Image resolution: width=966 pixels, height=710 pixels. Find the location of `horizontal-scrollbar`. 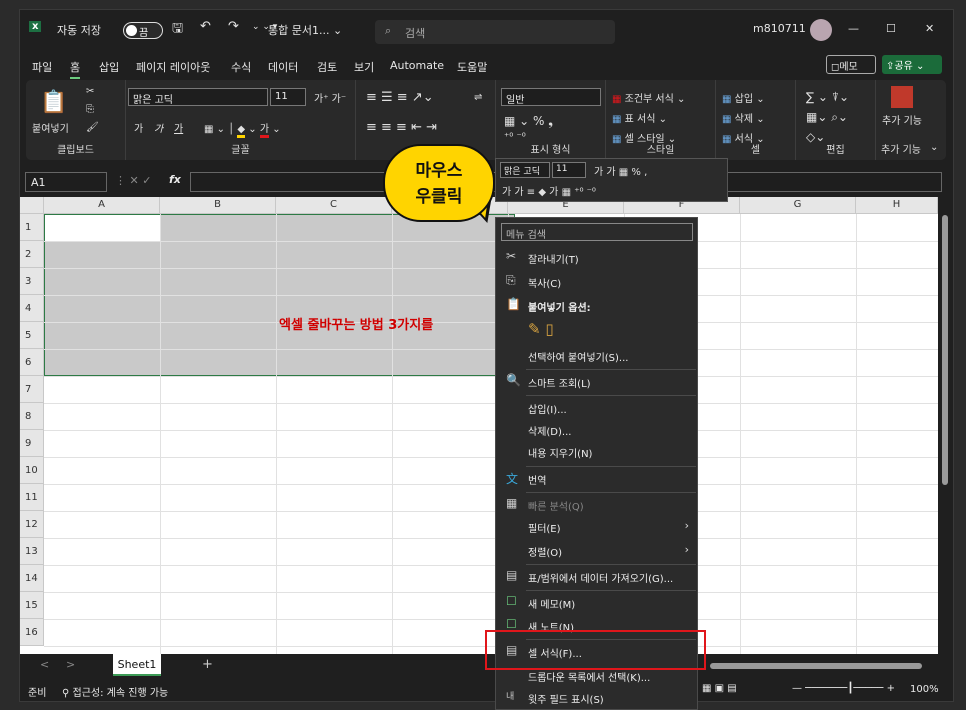

horizontal-scrollbar is located at coordinates (816, 666).